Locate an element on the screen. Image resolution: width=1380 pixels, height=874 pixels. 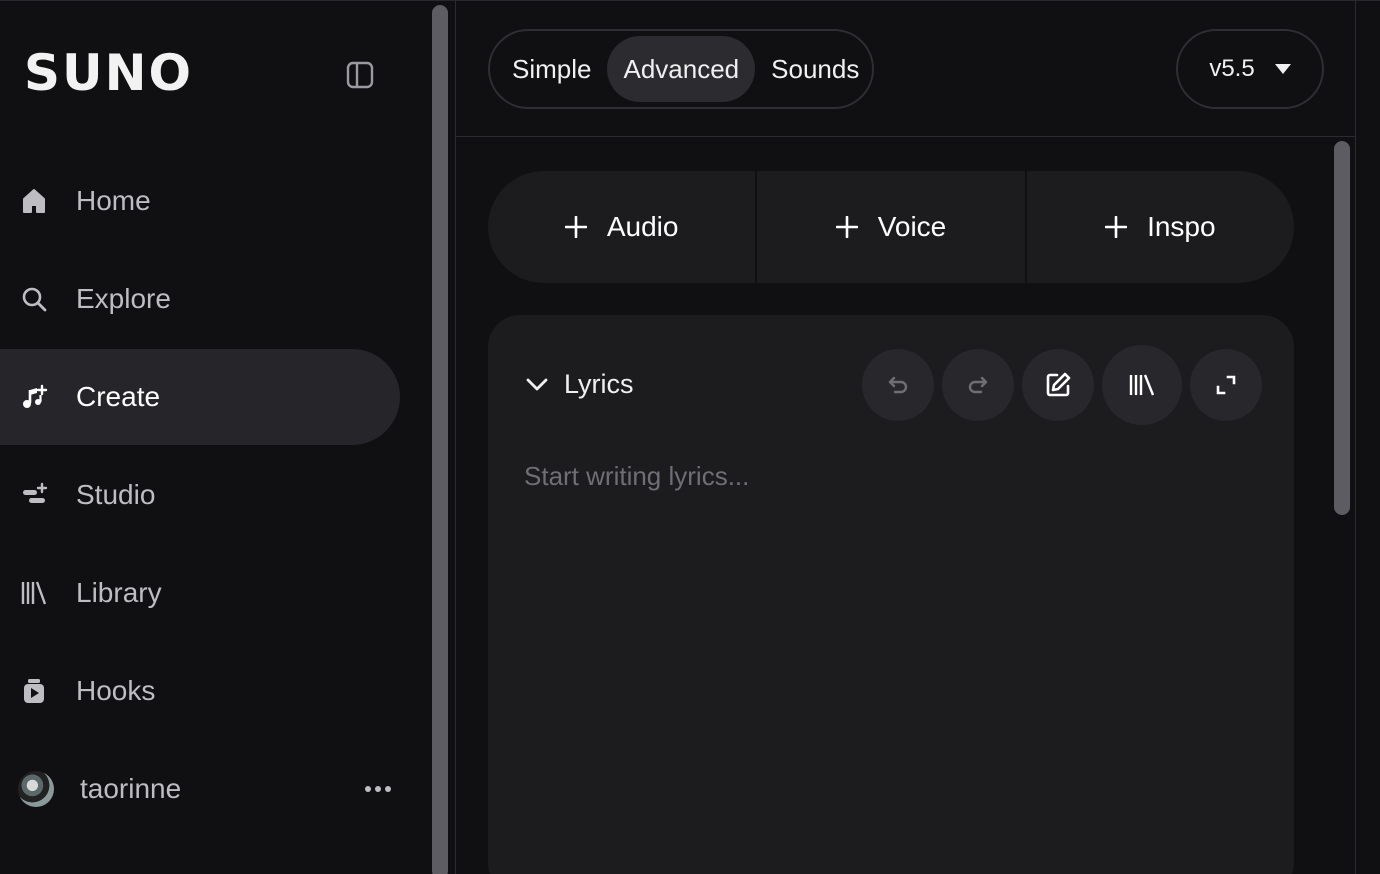
undo-icon is located at coordinates (898, 385).